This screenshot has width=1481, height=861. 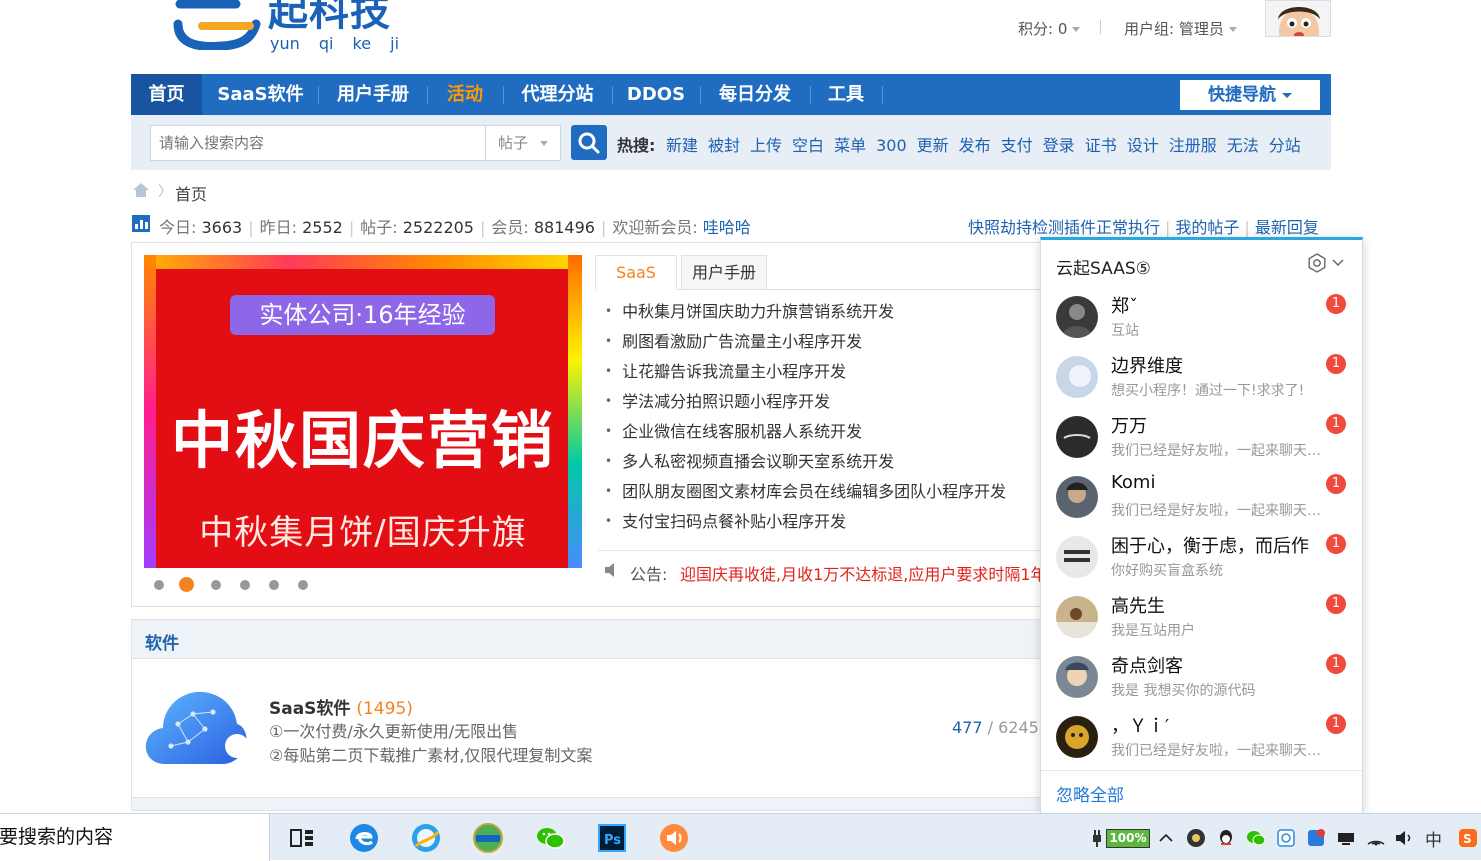 I want to click on hot-term: 被封, so click(x=724, y=145).